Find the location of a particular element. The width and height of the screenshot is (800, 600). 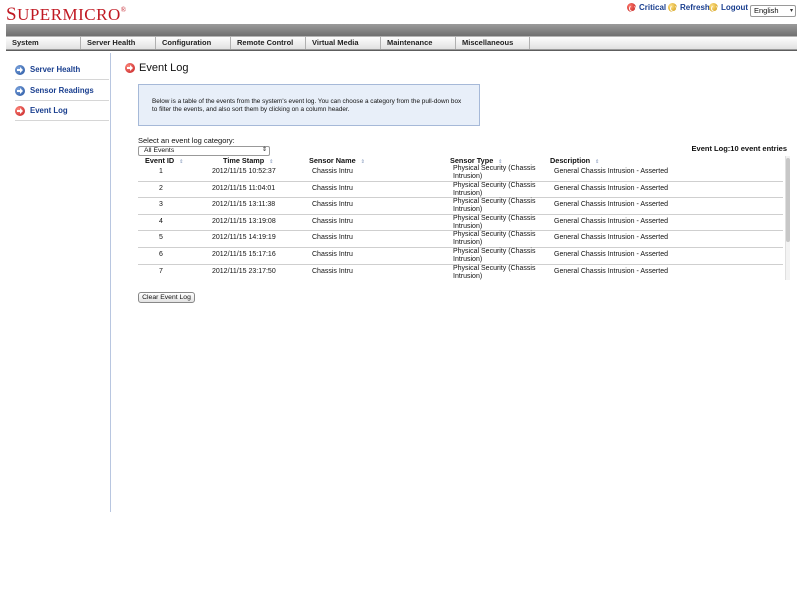

table-scrollbar is located at coordinates (787, 218).